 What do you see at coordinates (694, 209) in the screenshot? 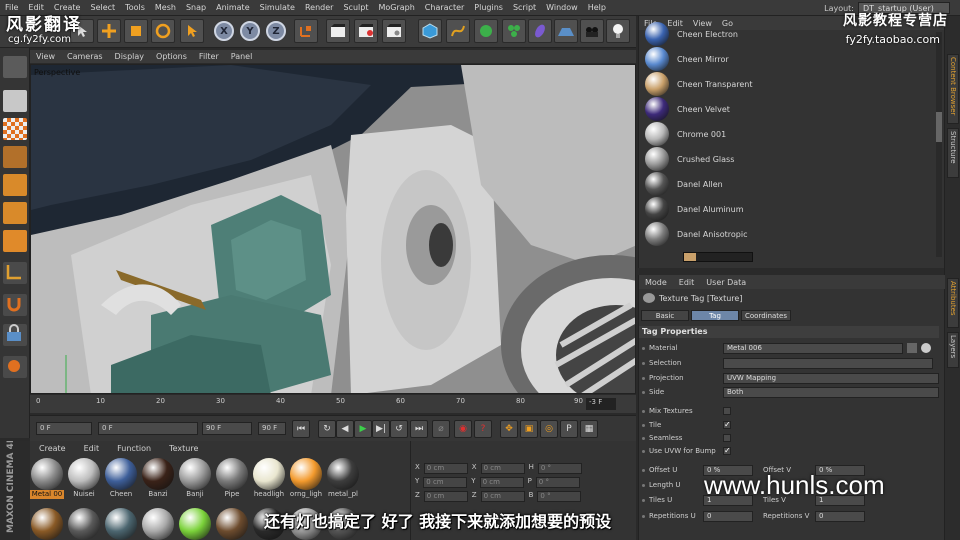
I see `browser-list-item: Danel Aluminum` at bounding box center [694, 209].